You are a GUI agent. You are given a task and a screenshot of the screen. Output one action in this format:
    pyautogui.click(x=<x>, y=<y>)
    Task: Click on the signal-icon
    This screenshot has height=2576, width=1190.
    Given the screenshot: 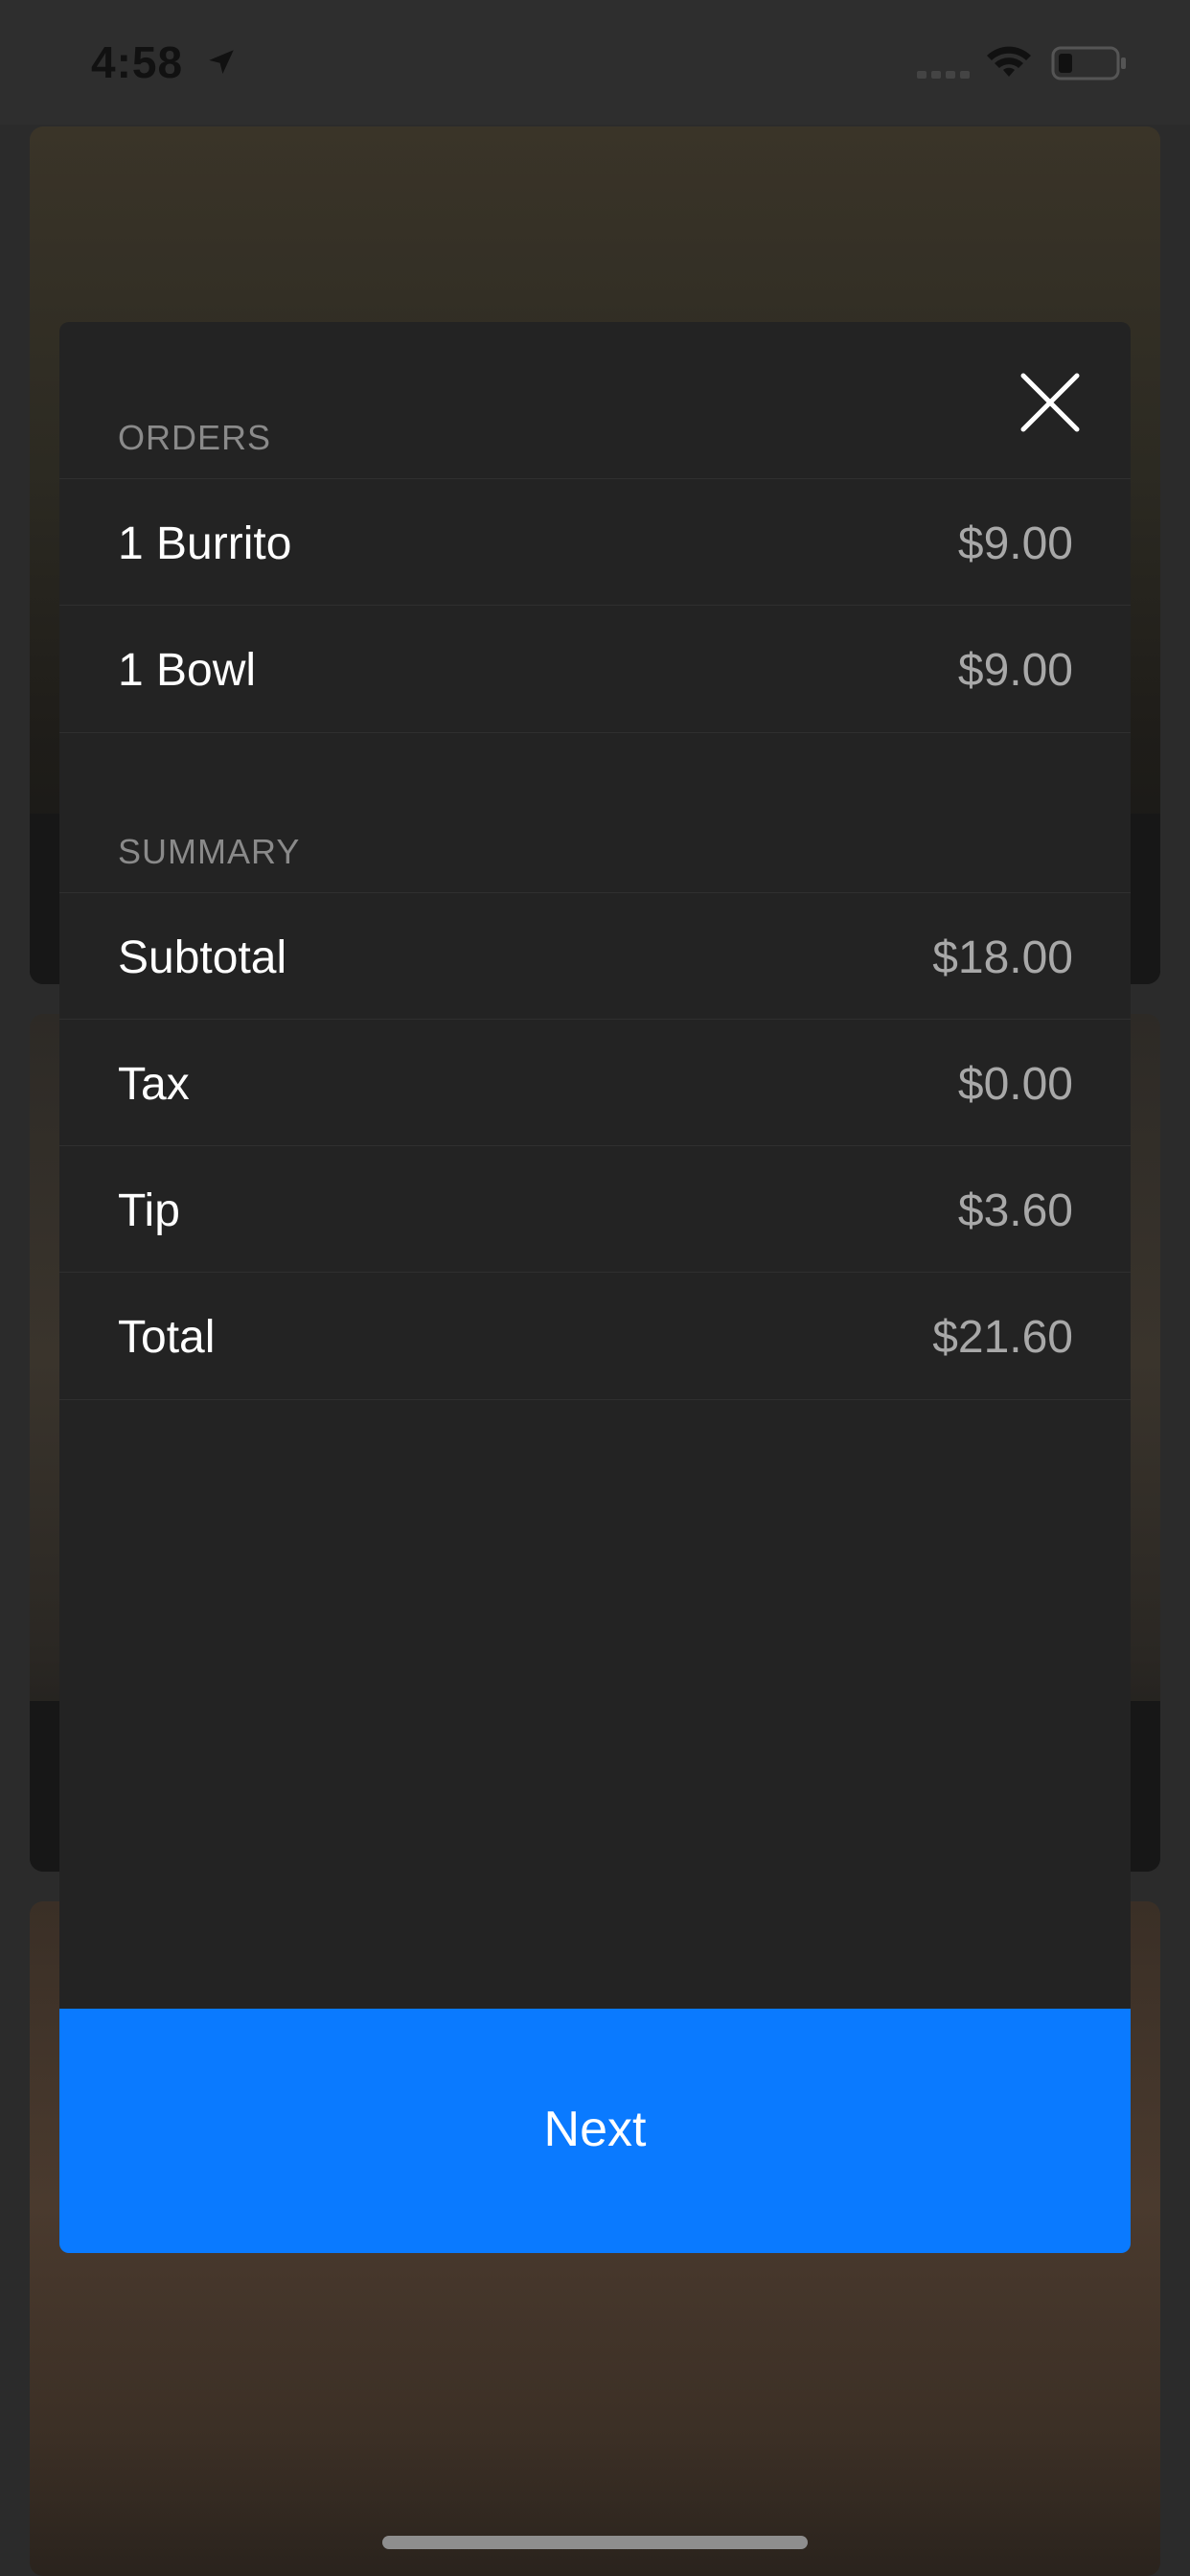 What is the action you would take?
    pyautogui.click(x=944, y=75)
    